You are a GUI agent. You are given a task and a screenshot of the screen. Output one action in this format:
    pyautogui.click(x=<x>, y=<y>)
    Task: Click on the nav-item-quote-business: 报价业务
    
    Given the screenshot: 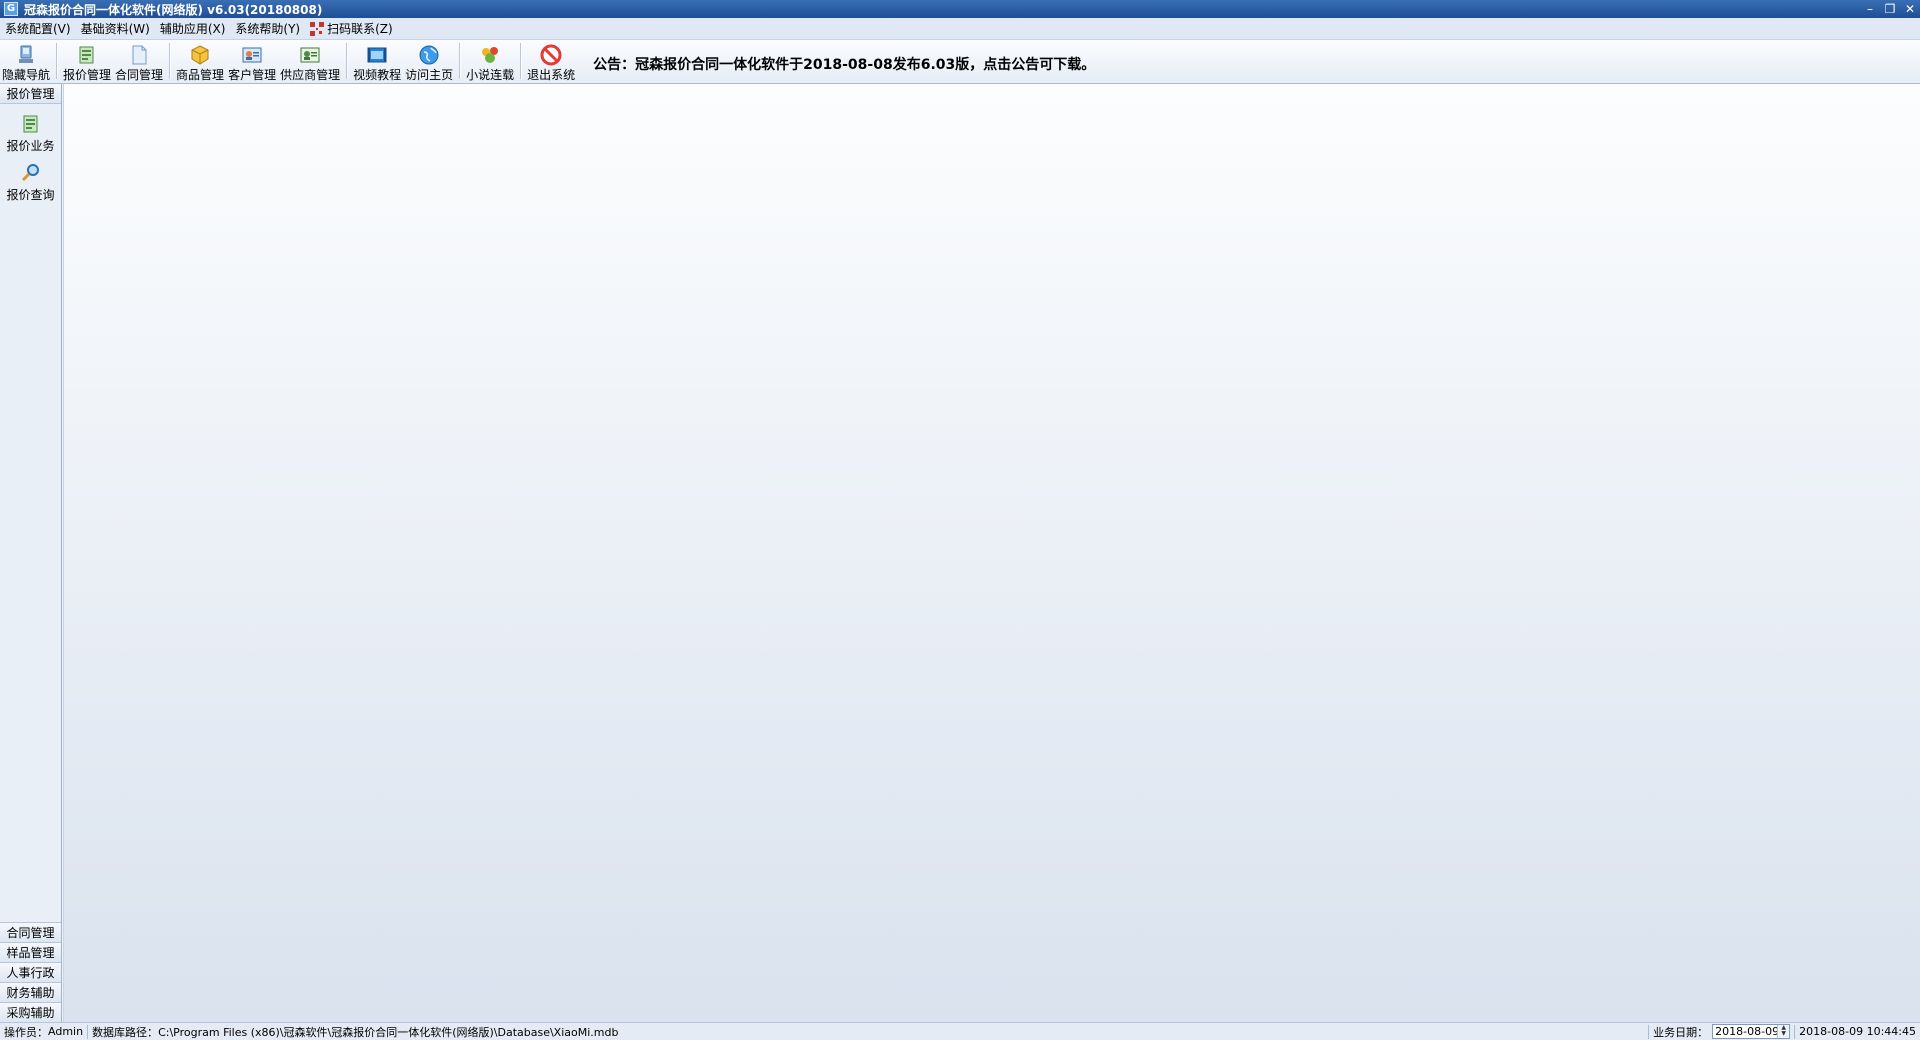 What is the action you would take?
    pyautogui.click(x=30, y=132)
    